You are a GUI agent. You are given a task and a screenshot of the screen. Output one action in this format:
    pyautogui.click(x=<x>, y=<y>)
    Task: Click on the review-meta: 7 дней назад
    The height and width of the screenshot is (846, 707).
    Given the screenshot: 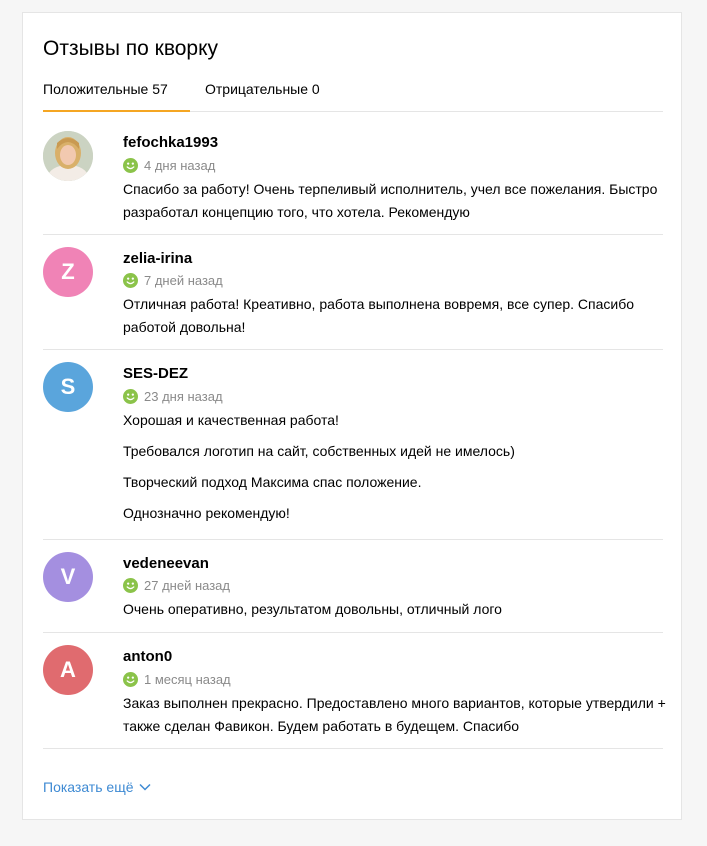 What is the action you would take?
    pyautogui.click(x=173, y=280)
    